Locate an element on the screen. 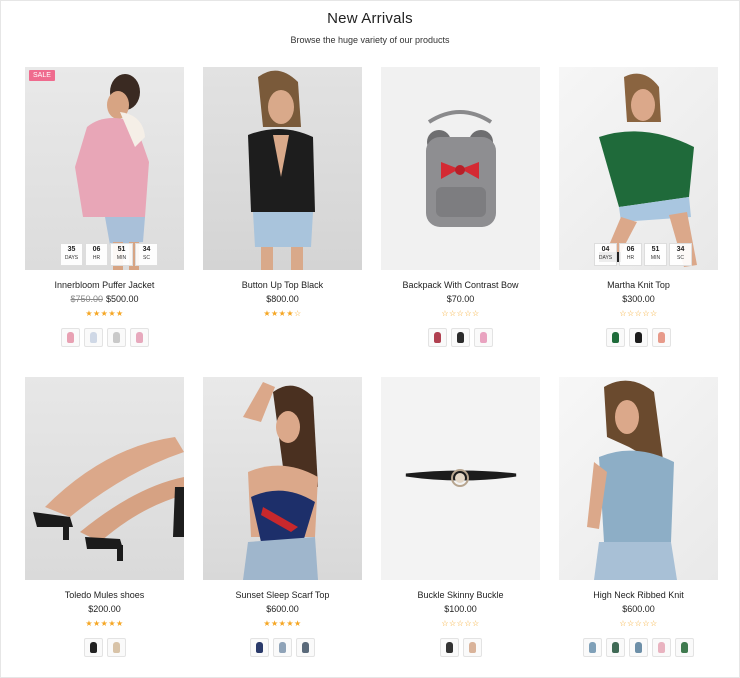  countdown-days: 04 DAYS is located at coordinates (605, 254).